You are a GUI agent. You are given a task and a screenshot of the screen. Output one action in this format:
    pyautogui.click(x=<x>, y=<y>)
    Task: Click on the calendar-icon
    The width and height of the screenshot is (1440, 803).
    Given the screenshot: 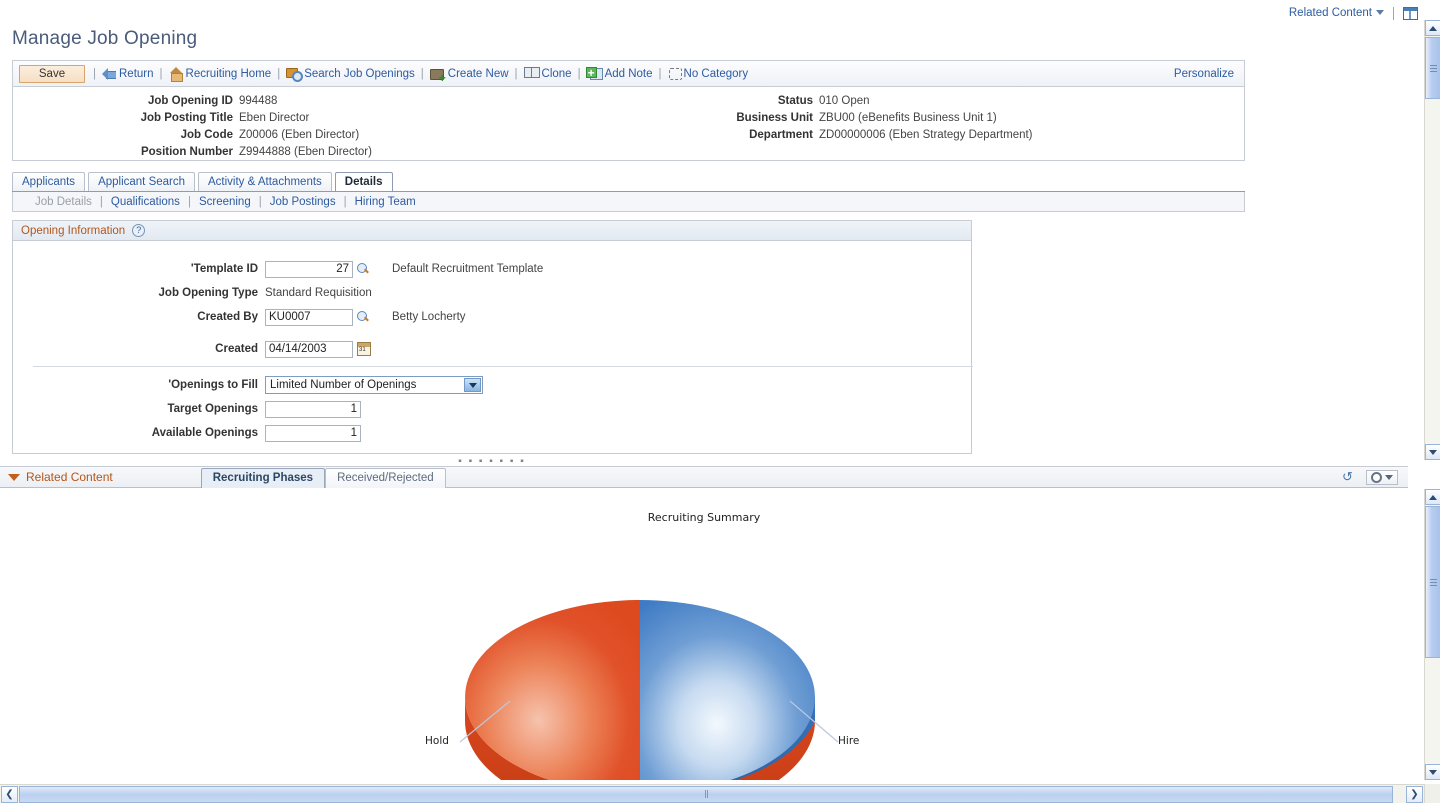 What is the action you would take?
    pyautogui.click(x=364, y=349)
    